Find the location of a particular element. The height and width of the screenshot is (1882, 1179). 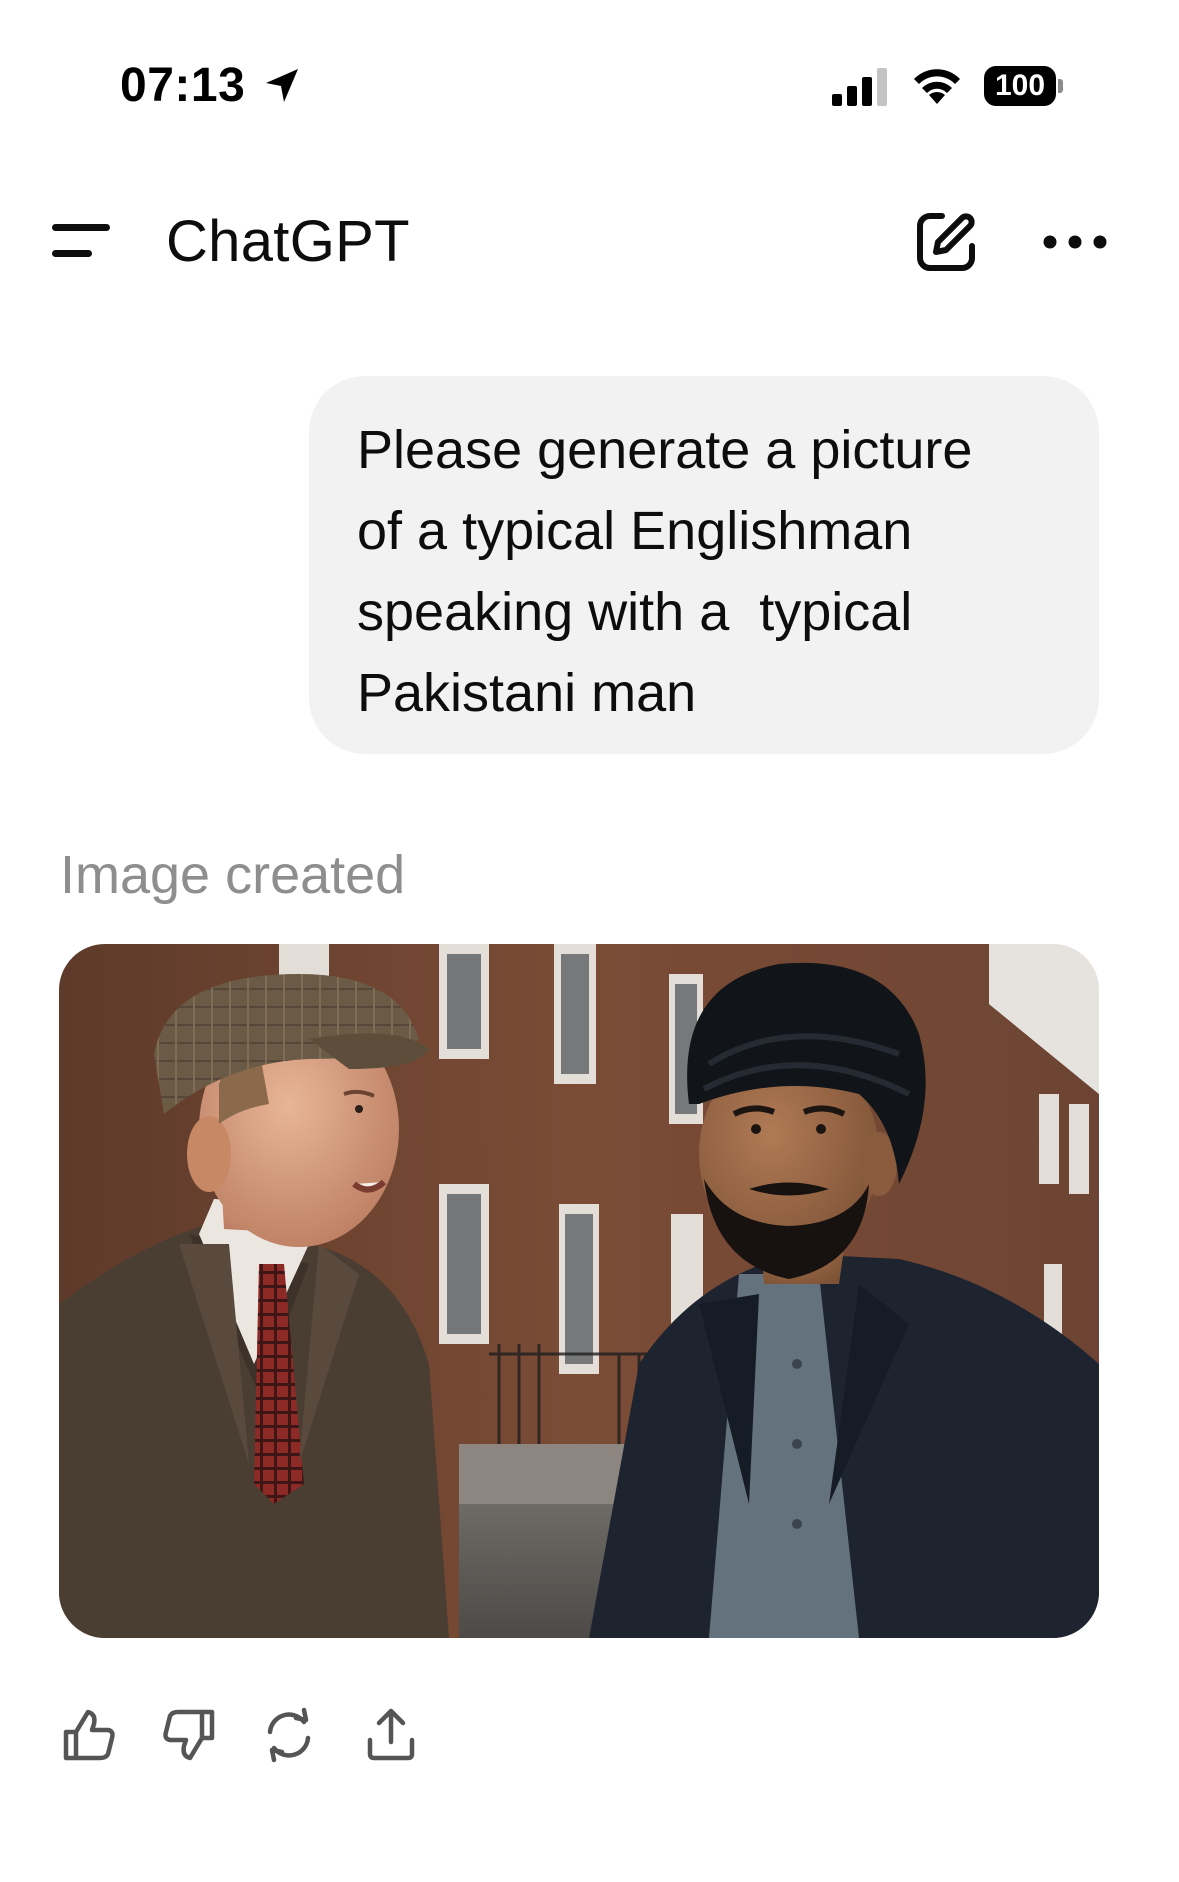

sidebar-menu-button is located at coordinates (81, 240).